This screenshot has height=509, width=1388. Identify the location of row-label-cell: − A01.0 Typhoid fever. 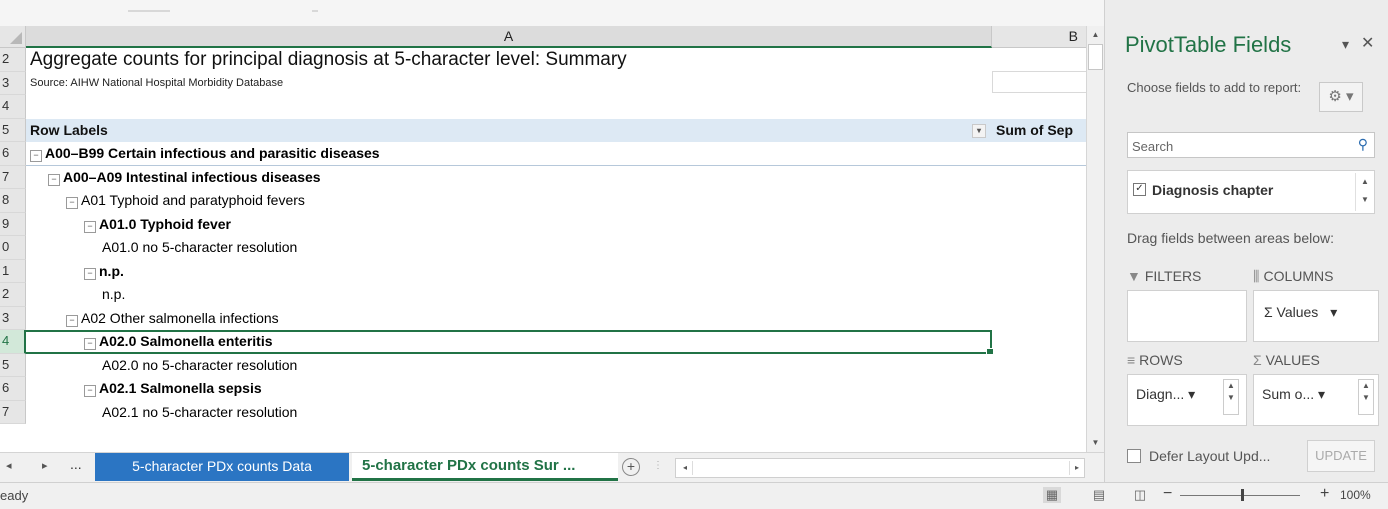
(509, 225).